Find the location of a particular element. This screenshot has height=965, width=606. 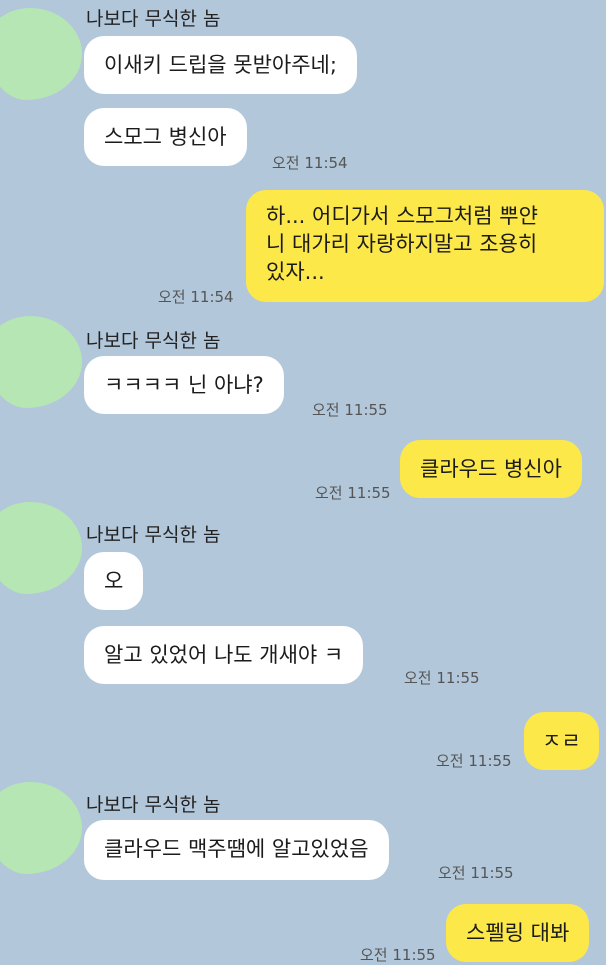

message-bubble-incoming: 알고 있었어 나도 개새야 ㅋ is located at coordinates (224, 655).